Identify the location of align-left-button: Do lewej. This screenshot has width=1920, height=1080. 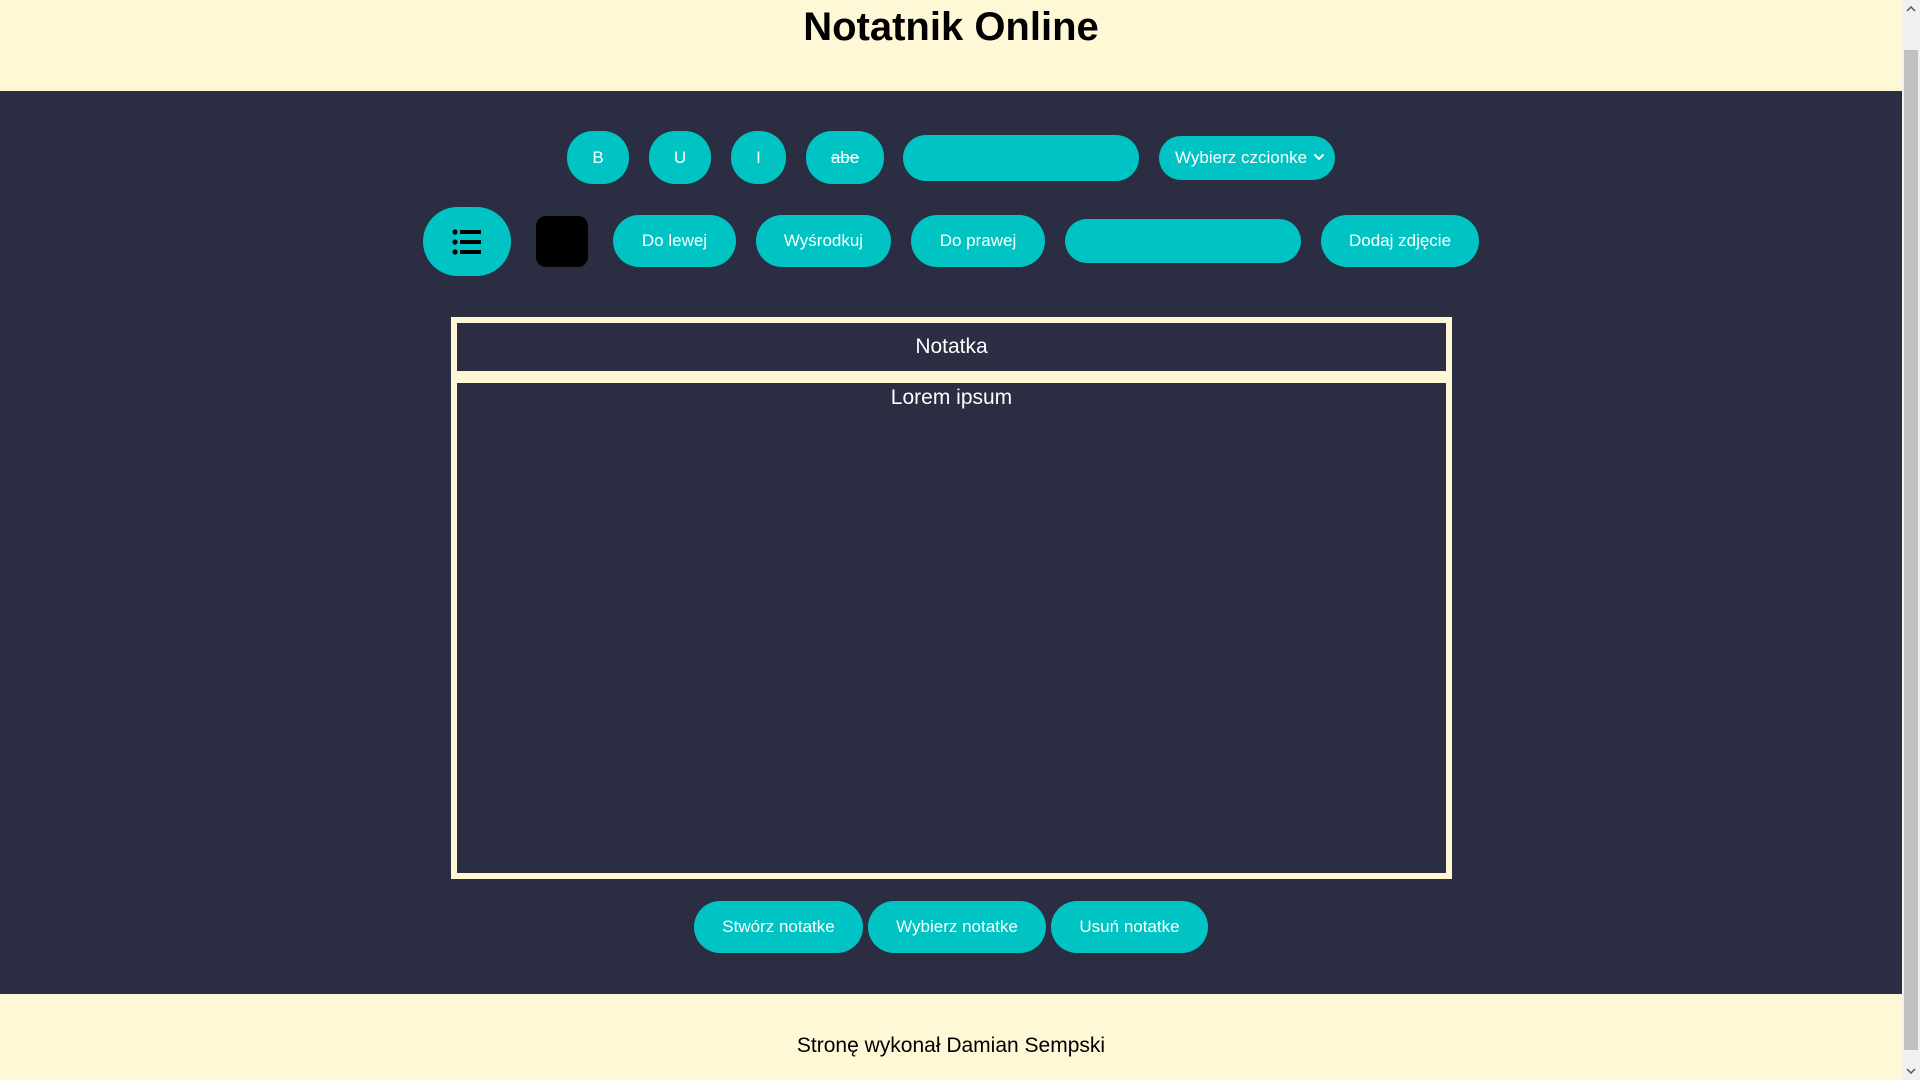
(674, 241).